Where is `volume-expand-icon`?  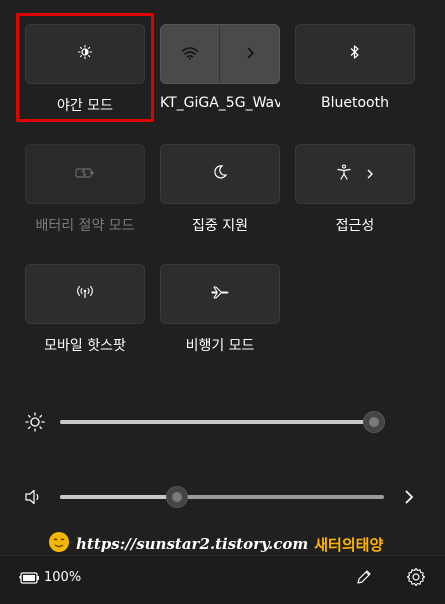
volume-expand-icon is located at coordinates (409, 499).